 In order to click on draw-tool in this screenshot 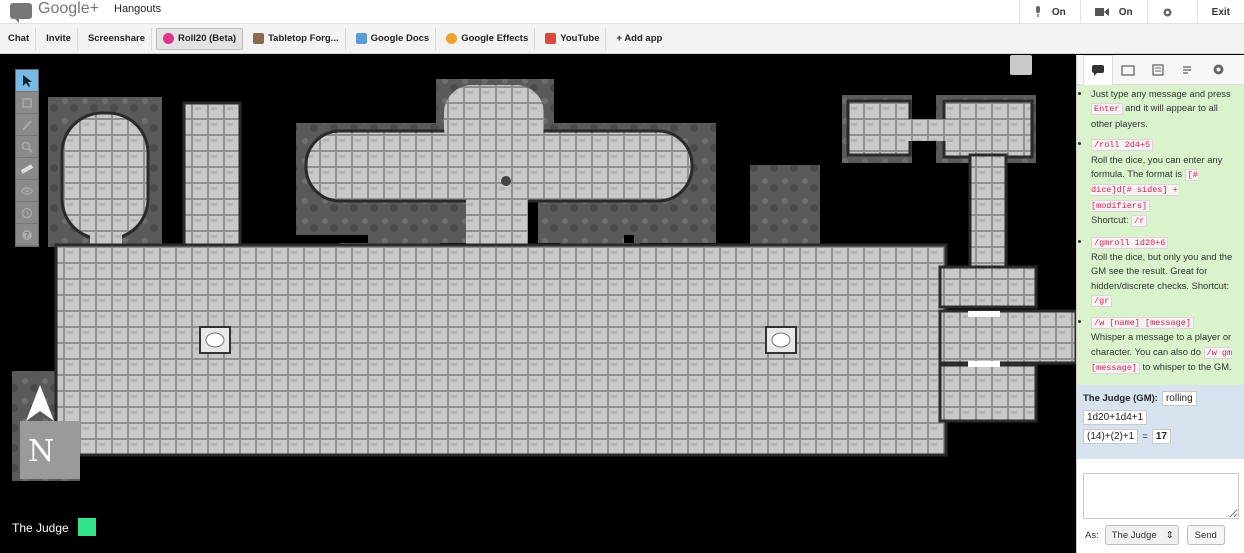, I will do `click(27, 125)`.